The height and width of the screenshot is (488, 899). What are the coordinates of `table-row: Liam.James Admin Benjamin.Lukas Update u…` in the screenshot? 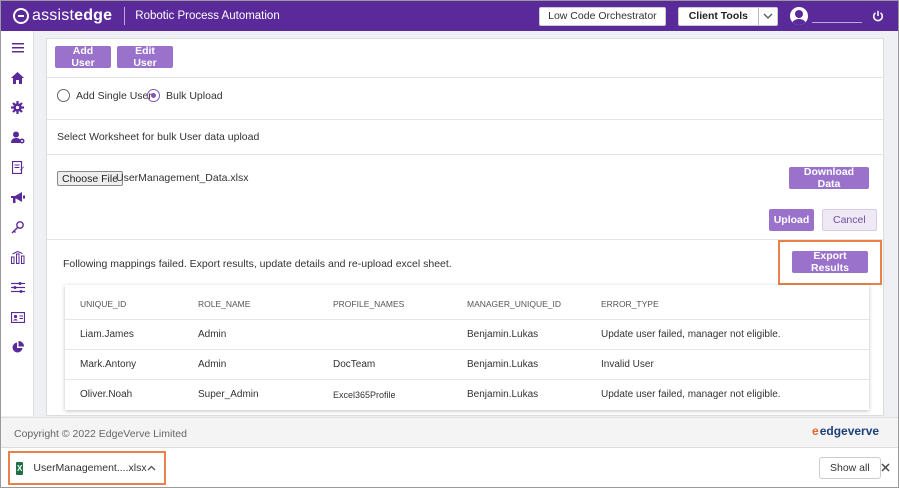 It's located at (467, 334).